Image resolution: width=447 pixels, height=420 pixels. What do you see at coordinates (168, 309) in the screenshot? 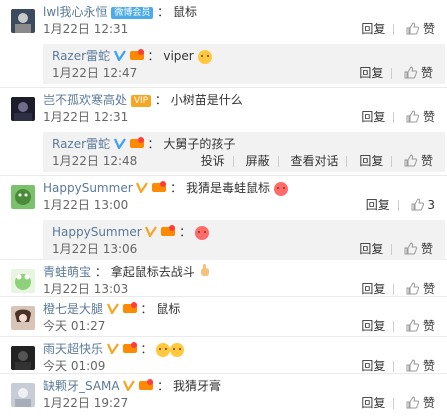
I see `comment-text: 鼠标` at bounding box center [168, 309].